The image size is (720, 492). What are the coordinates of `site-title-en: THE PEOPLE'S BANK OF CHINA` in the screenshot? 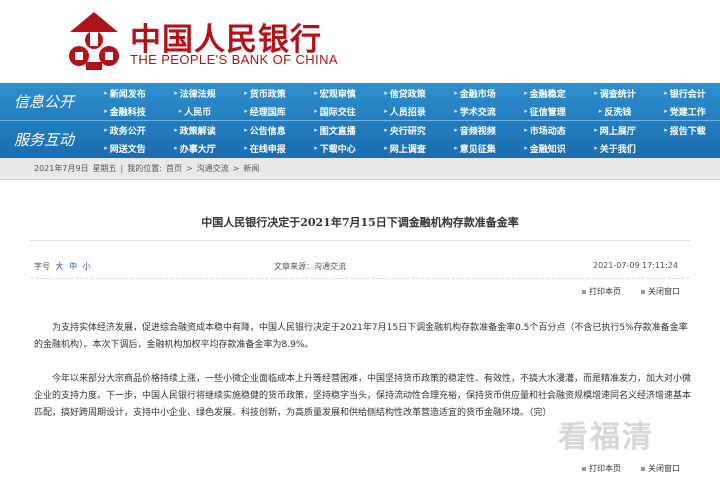 It's located at (234, 59).